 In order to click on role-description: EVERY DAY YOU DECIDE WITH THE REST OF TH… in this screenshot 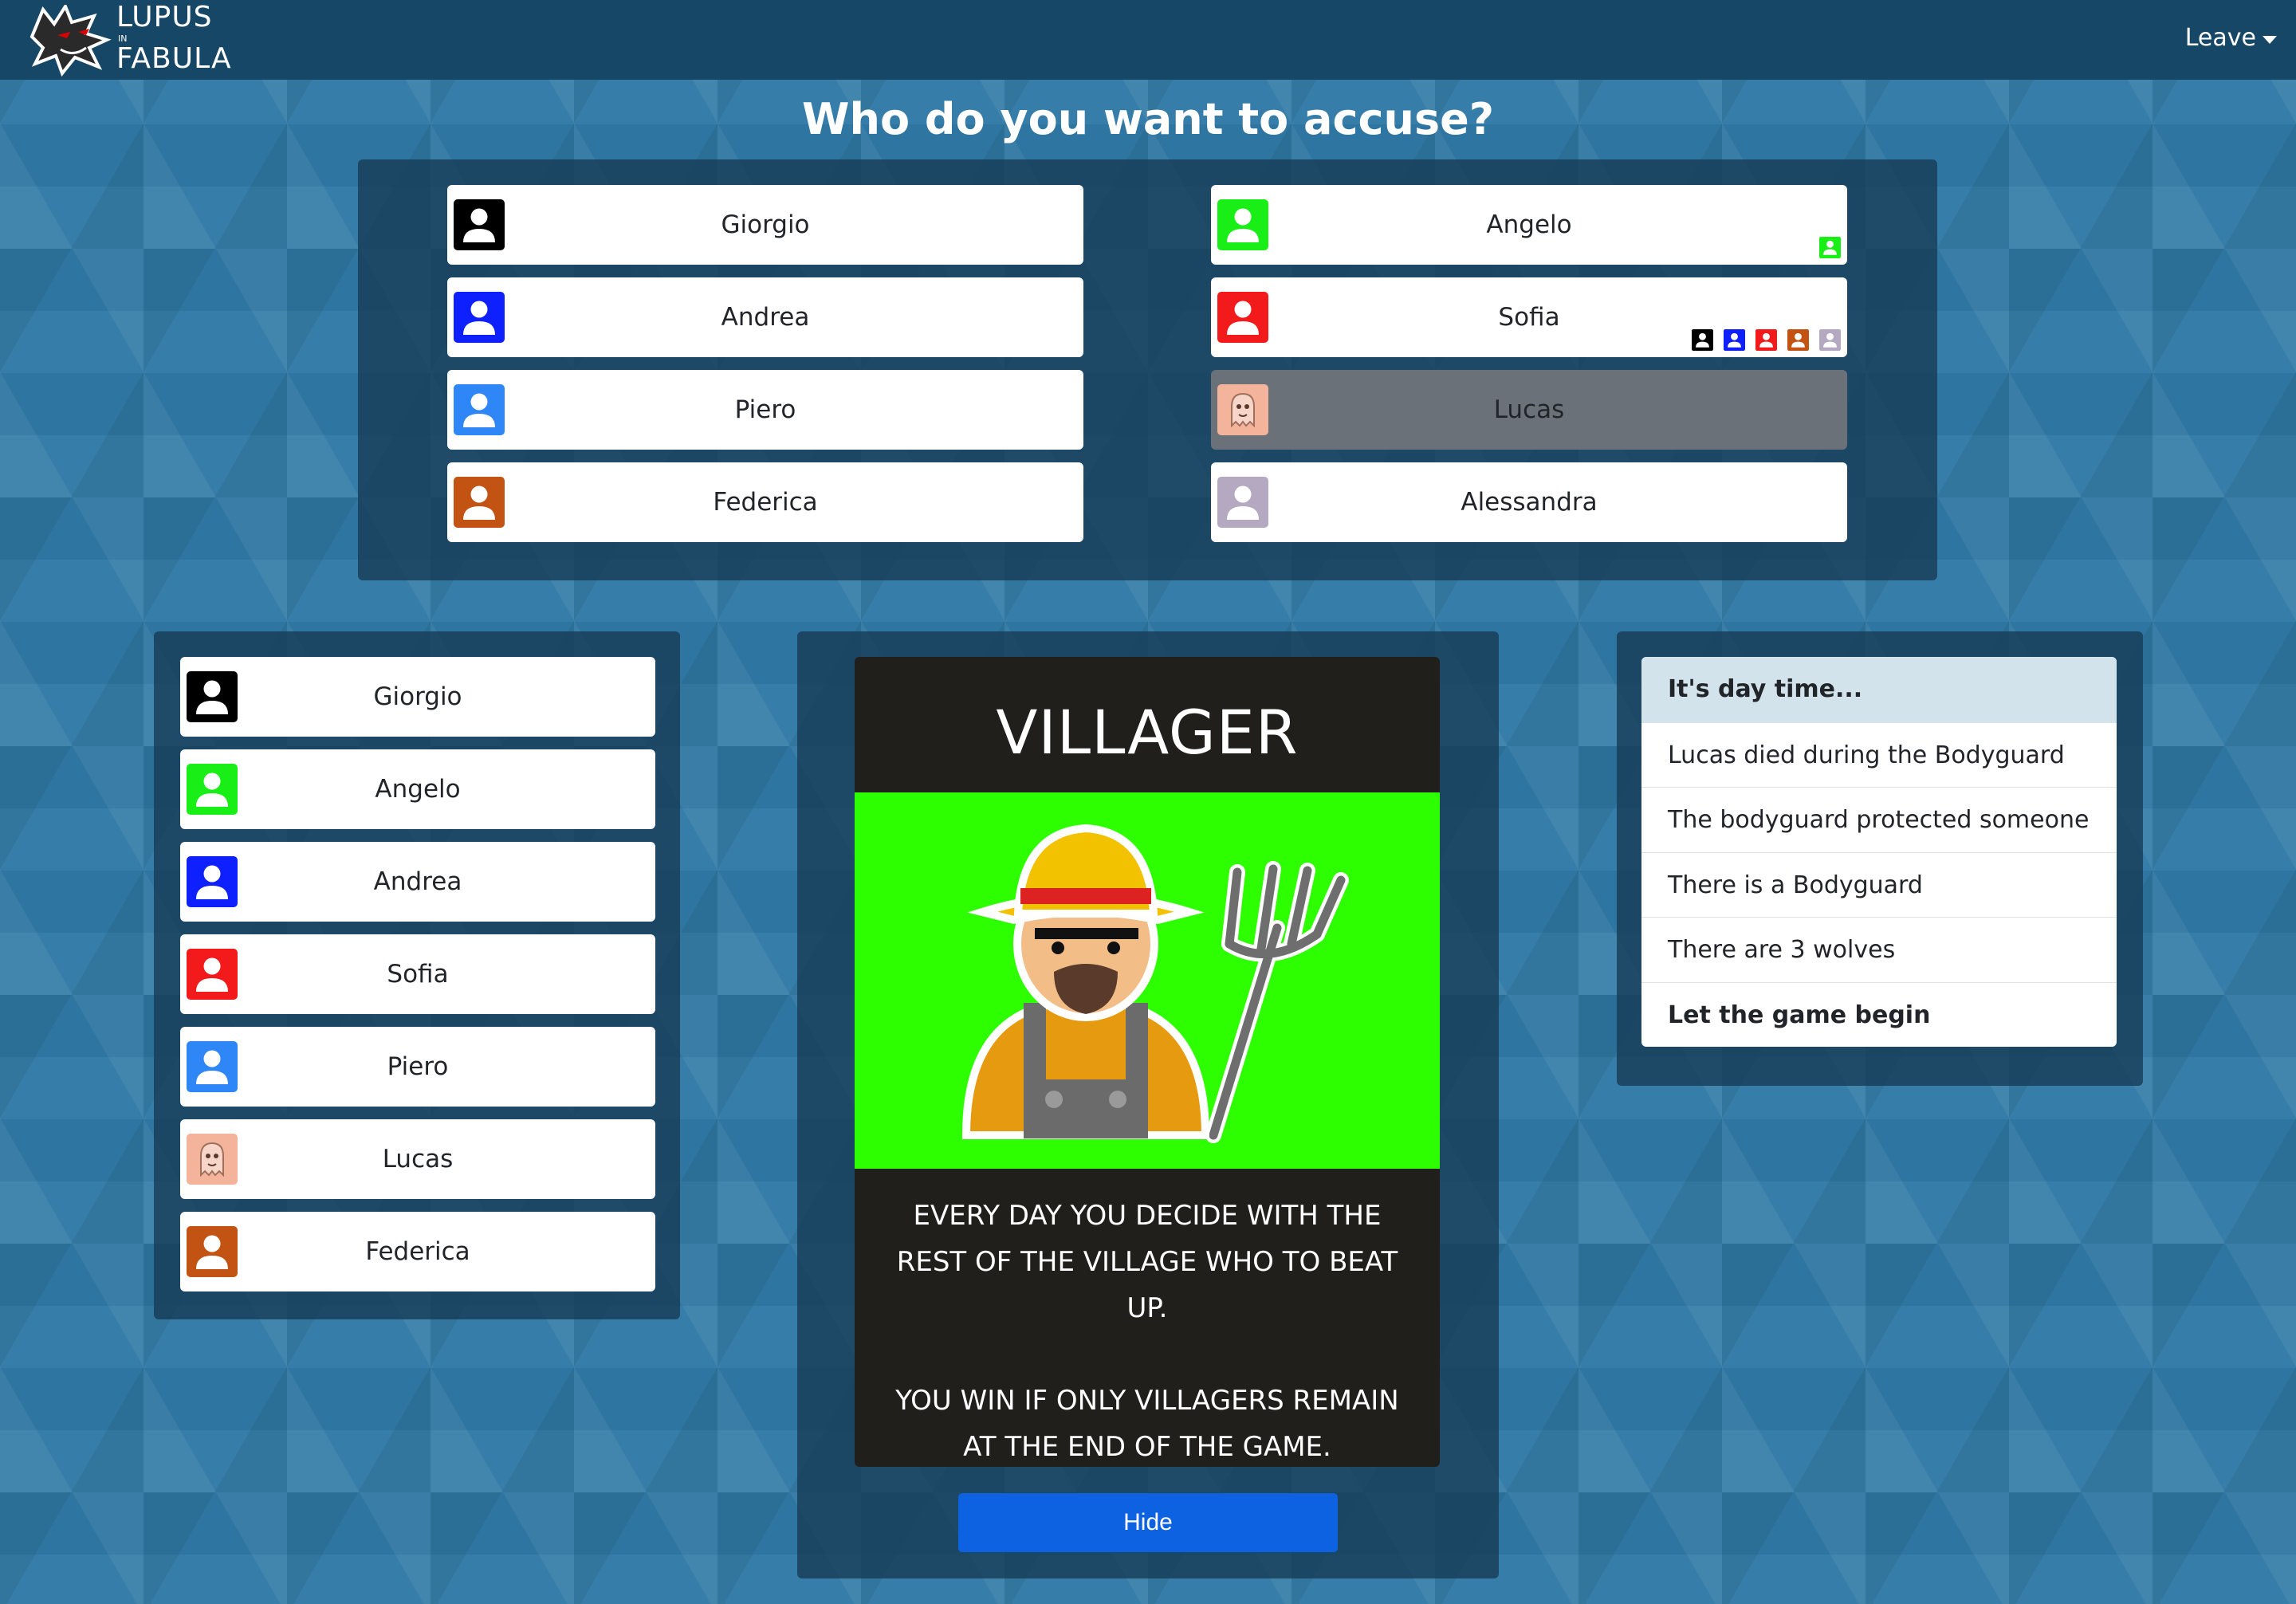, I will do `click(1147, 1330)`.